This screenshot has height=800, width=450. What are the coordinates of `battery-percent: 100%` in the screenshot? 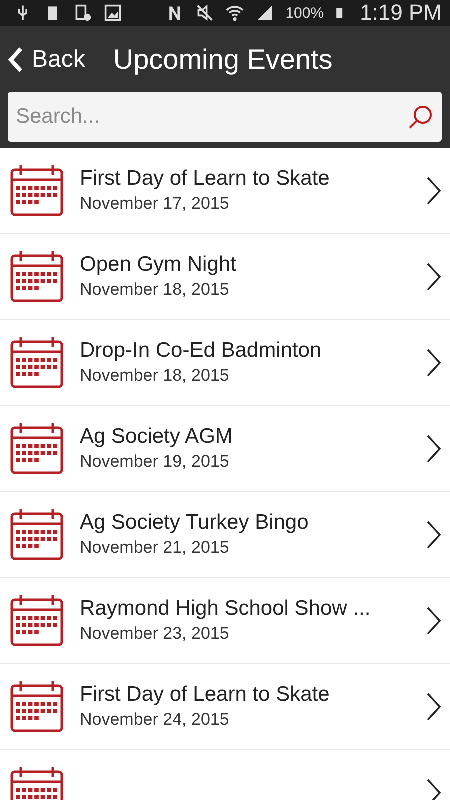 It's located at (305, 13).